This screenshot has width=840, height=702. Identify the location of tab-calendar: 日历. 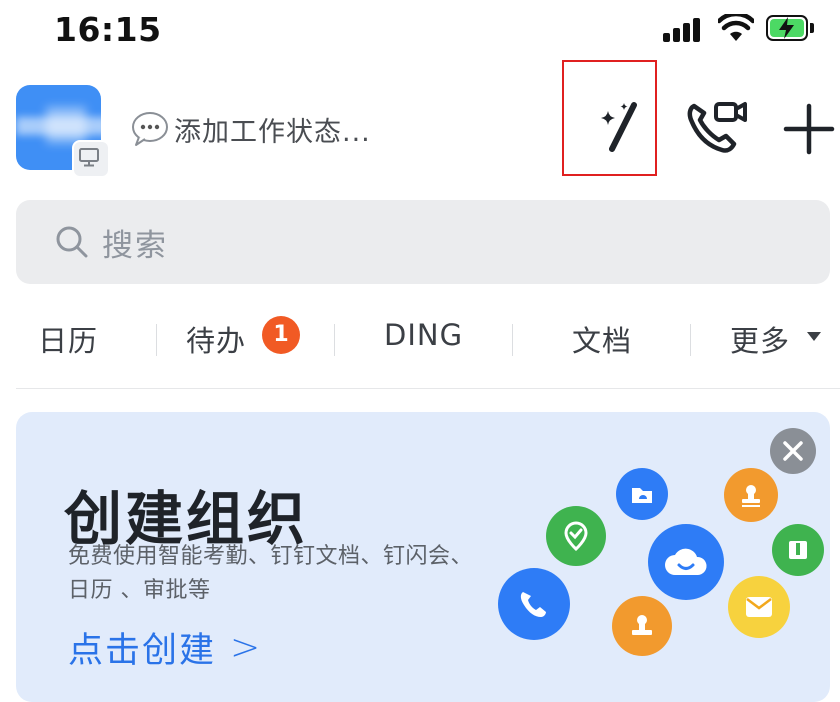
(68, 339).